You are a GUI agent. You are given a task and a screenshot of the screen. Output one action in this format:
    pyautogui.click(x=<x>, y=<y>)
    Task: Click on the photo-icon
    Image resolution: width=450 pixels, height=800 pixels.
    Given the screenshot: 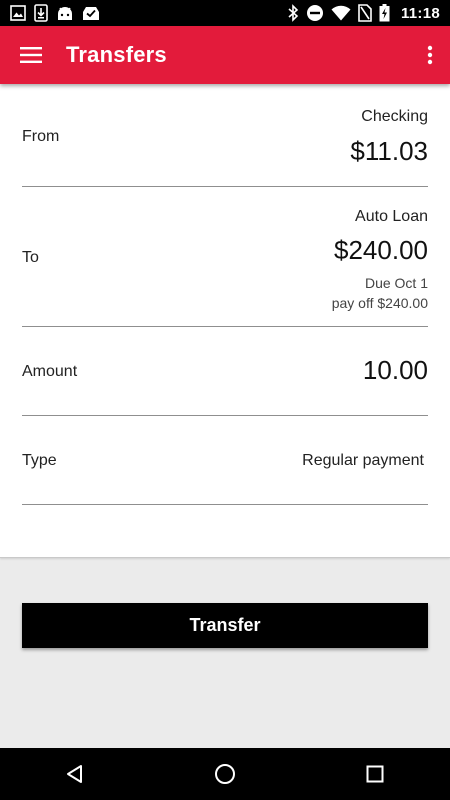 What is the action you would take?
    pyautogui.click(x=18, y=13)
    